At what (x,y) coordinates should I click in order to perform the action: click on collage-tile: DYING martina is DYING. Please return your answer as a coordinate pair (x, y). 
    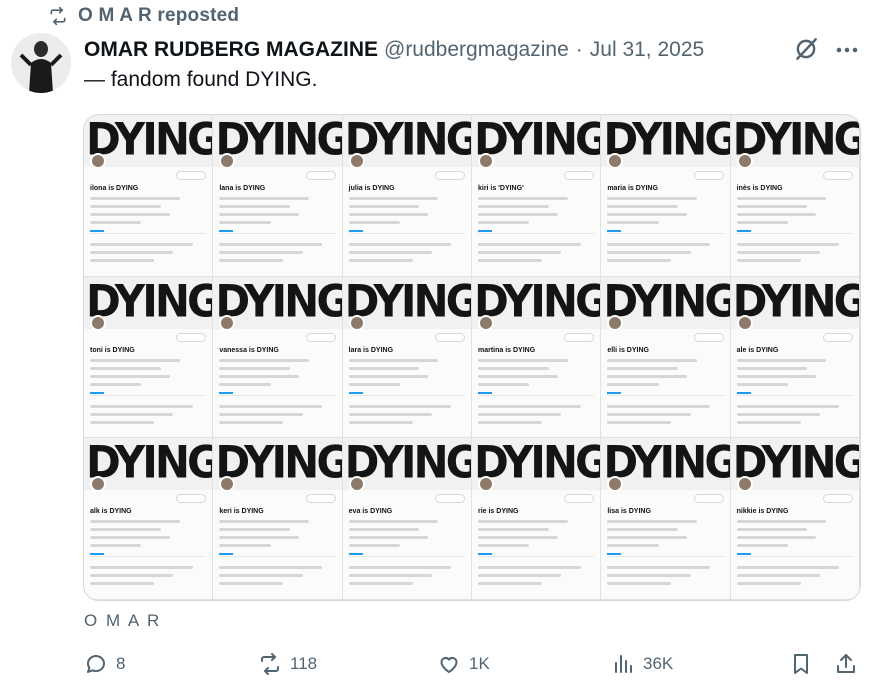
    Looking at the image, I should click on (536, 357).